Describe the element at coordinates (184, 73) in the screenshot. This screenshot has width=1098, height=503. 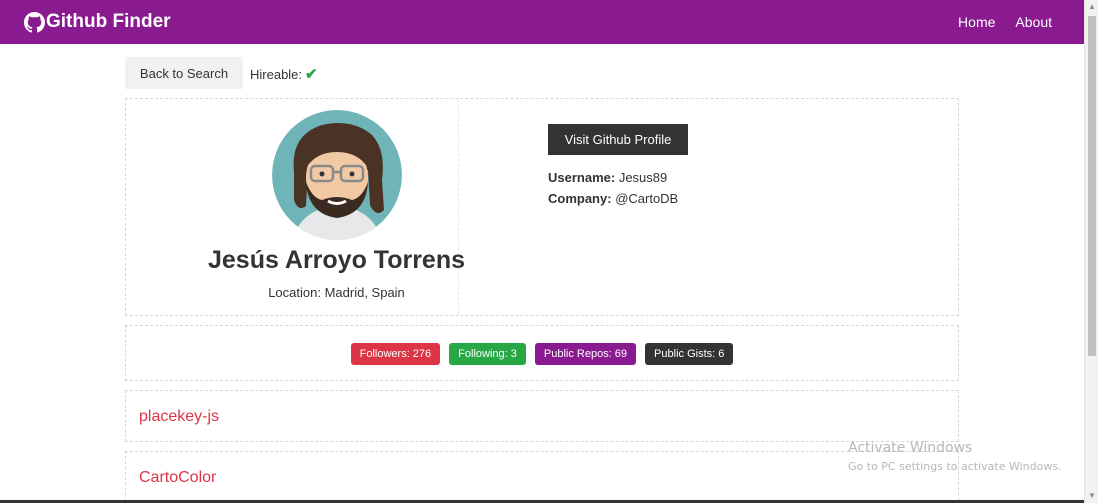
I see `back-to-search-button: Back to Search` at that location.